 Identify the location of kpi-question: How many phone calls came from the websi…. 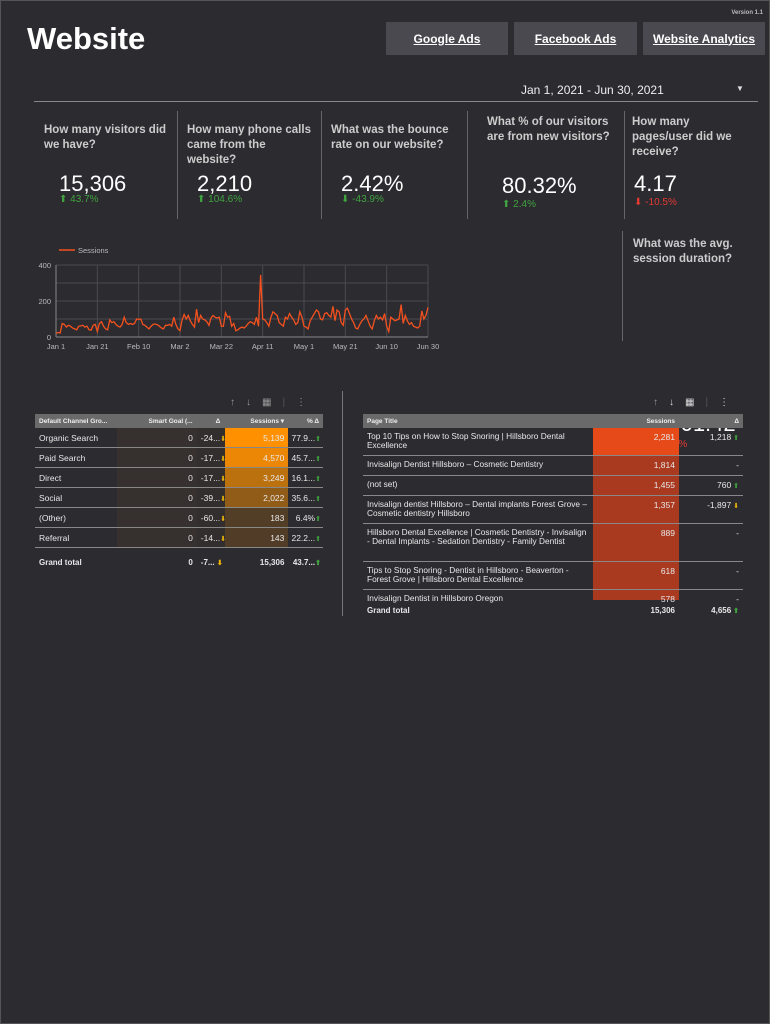
(249, 145).